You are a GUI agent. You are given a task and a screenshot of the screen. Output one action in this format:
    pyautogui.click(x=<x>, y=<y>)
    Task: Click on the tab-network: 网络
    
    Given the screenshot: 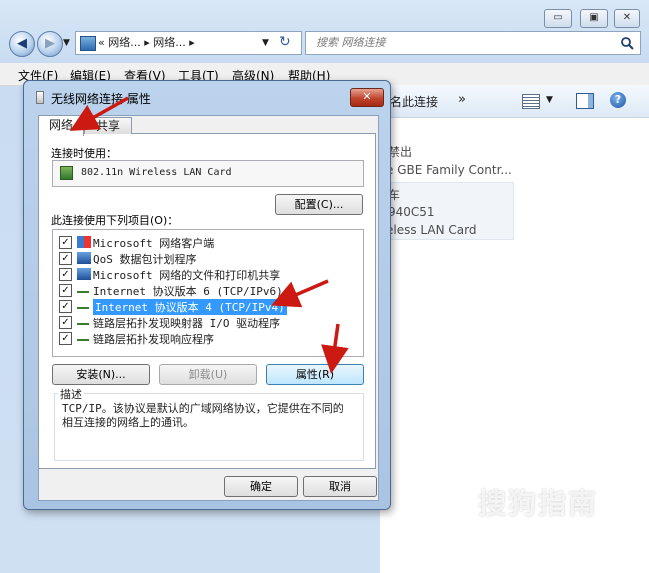 What is the action you would take?
    pyautogui.click(x=61, y=125)
    